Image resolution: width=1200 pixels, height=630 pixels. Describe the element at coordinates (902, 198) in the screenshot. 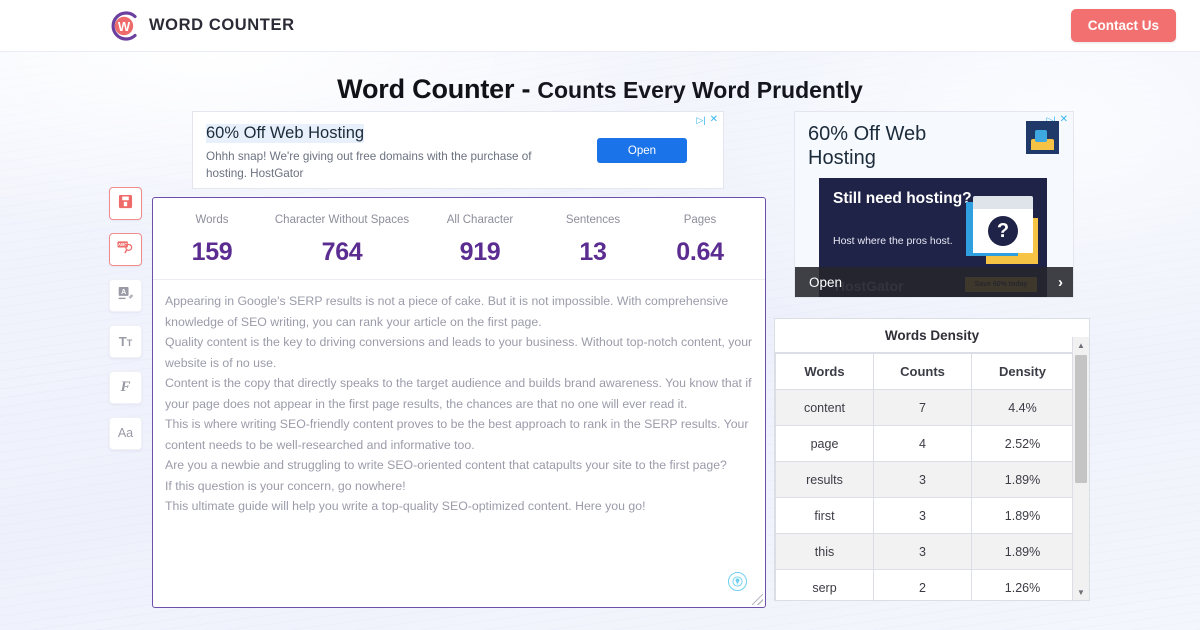

I see `ad-creative-headline: Still need hosting?` at that location.